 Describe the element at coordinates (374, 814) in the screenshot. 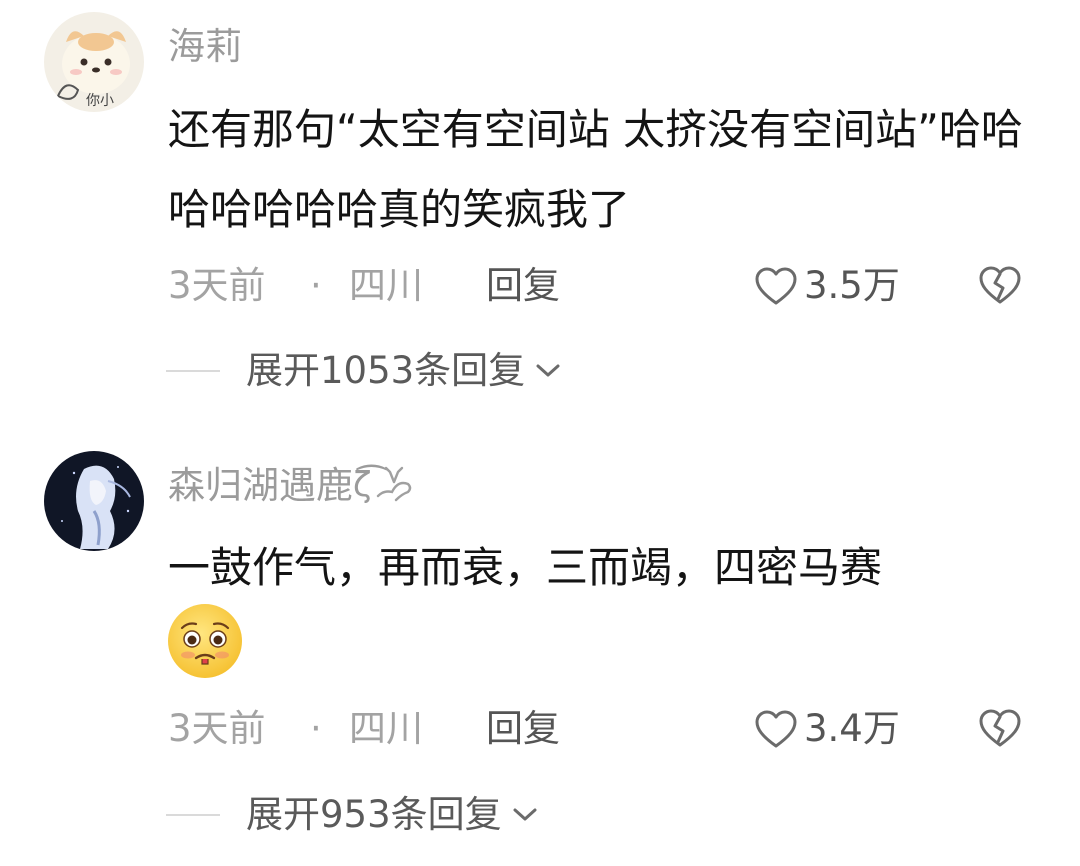

I see `expand-replies-label: 展开953条回复` at that location.